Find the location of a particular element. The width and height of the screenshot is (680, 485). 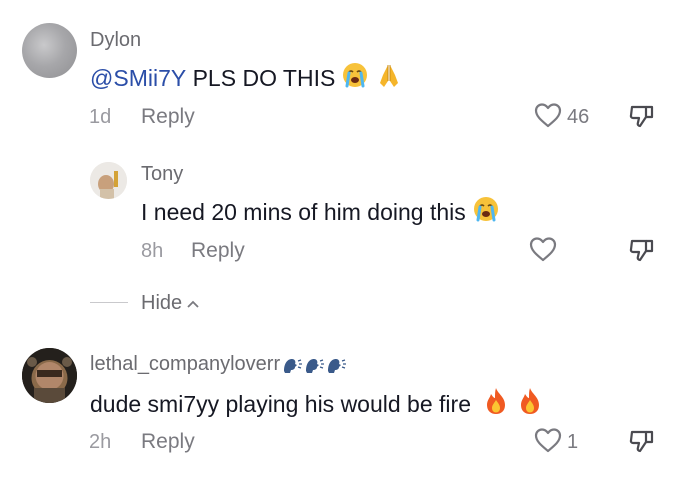

like-count: 46 is located at coordinates (578, 117).